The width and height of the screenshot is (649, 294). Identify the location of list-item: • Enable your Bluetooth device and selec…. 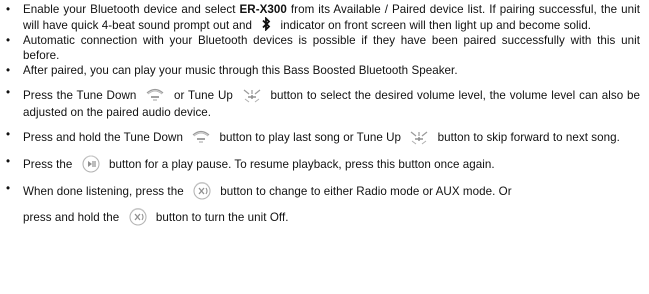
(323, 17).